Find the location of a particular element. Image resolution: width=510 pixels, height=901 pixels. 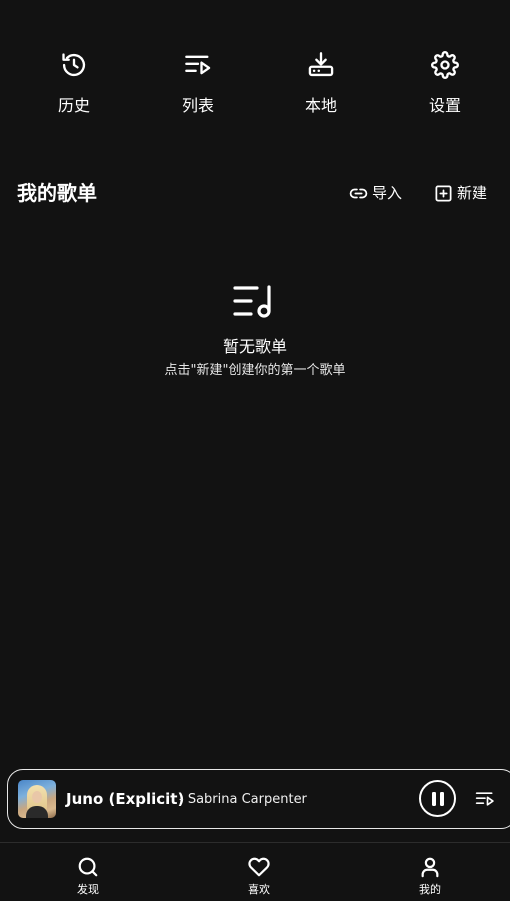

link-icon is located at coordinates (358, 193).